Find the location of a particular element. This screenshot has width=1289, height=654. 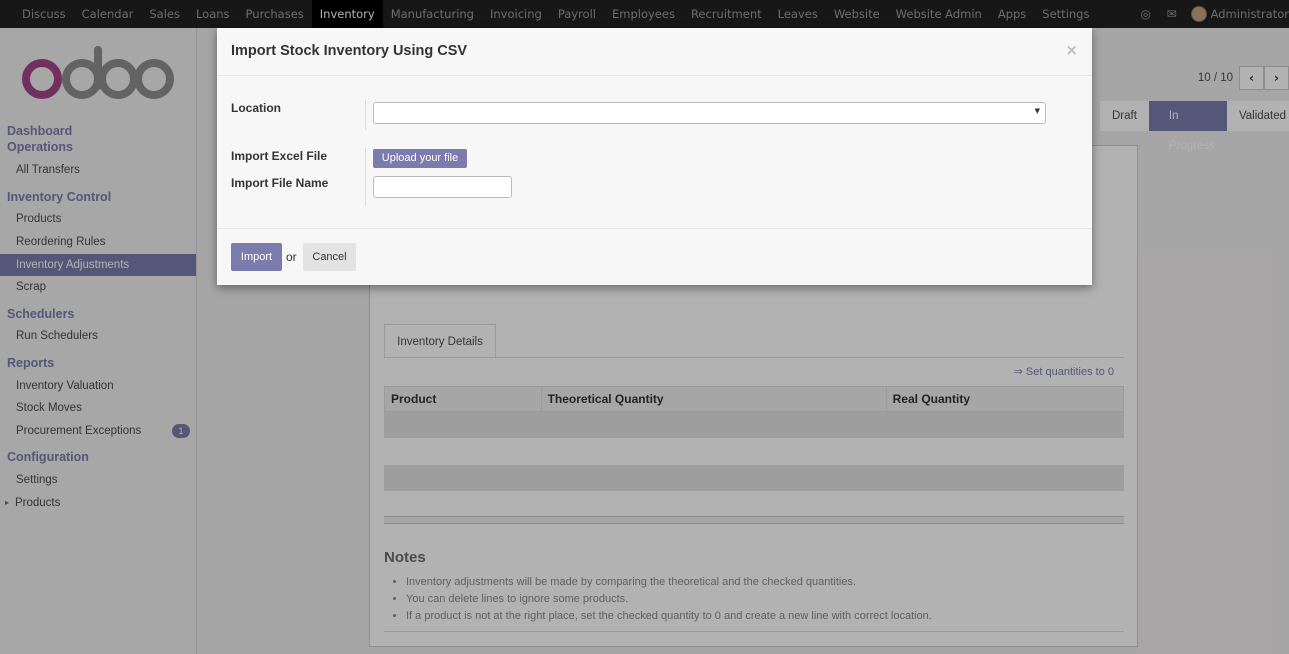

caret-down-icon: ▼ is located at coordinates (1037, 111).